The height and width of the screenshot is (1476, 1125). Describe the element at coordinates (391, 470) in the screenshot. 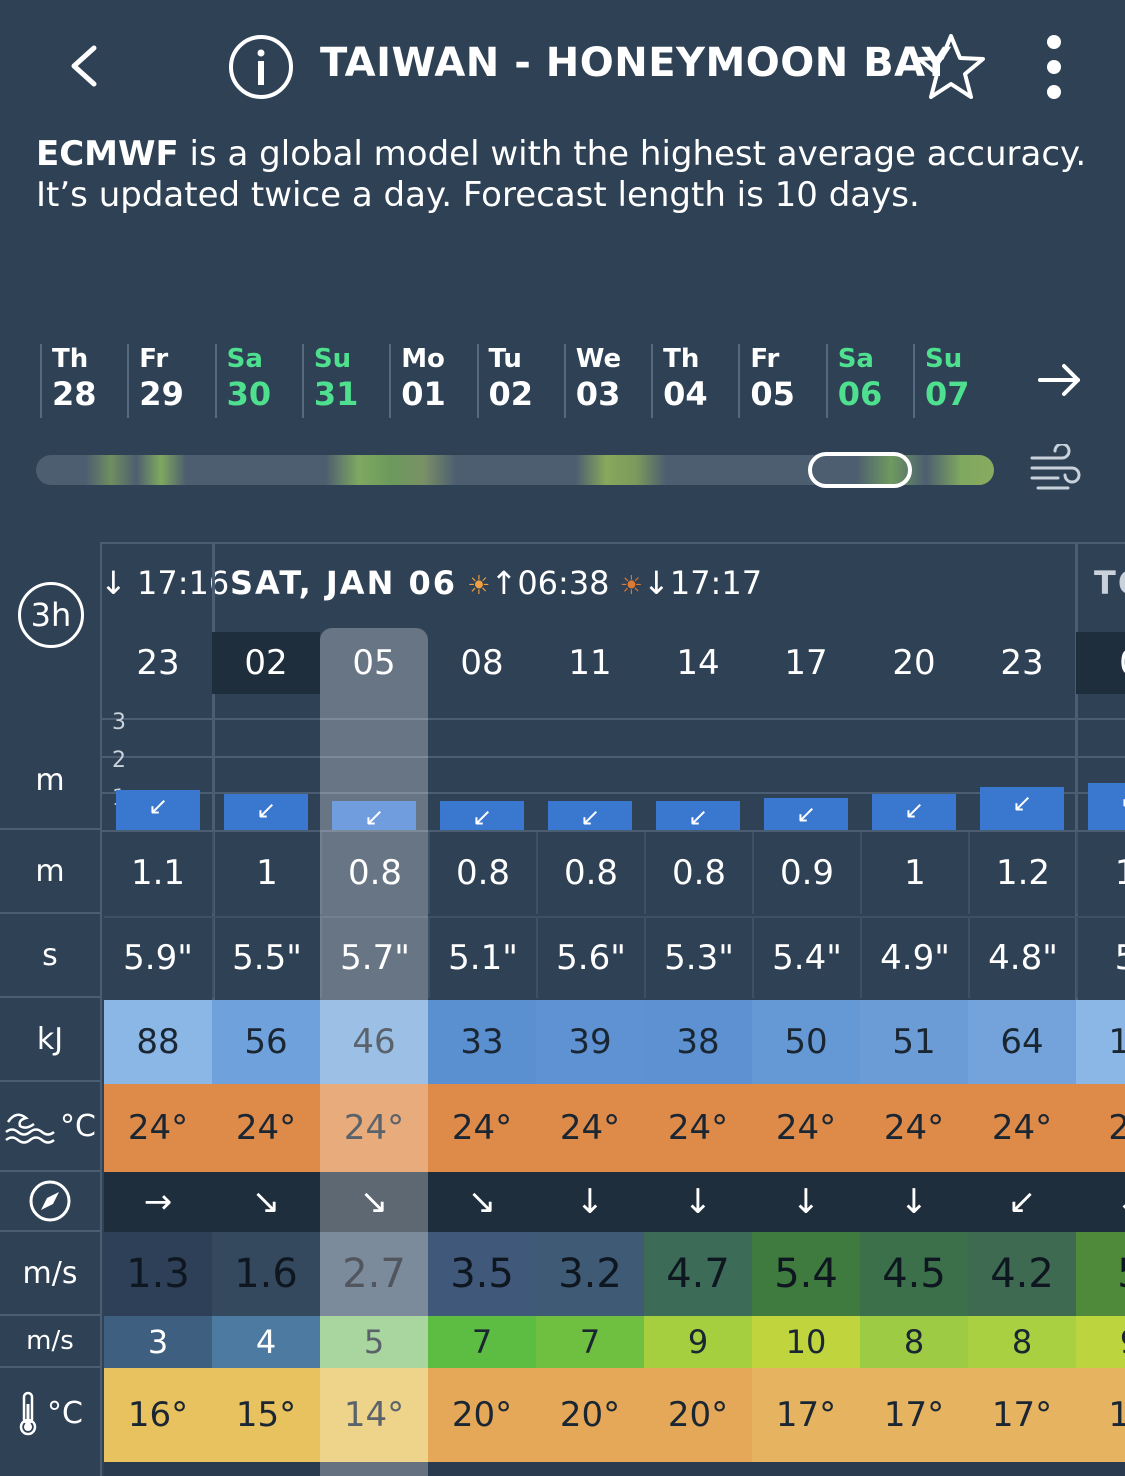

I see `timeline-segment` at that location.